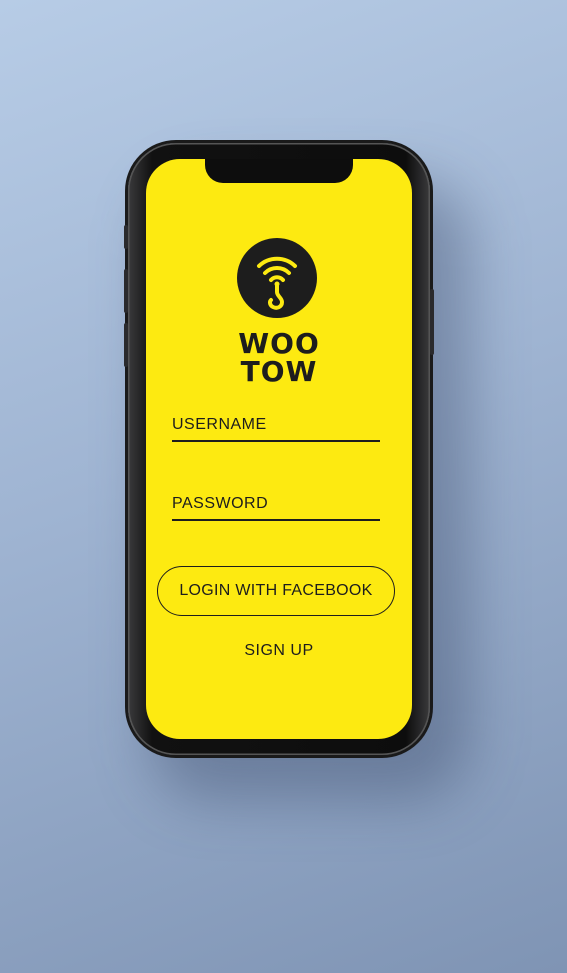  I want to click on logo-glyph, so click(277, 283).